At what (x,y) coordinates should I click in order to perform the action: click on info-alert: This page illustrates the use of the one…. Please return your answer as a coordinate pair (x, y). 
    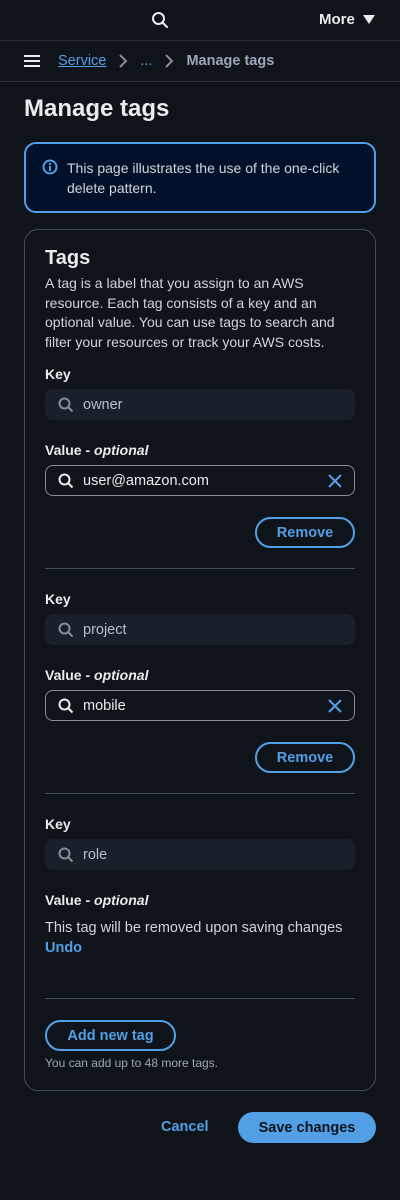
    Looking at the image, I should click on (200, 177).